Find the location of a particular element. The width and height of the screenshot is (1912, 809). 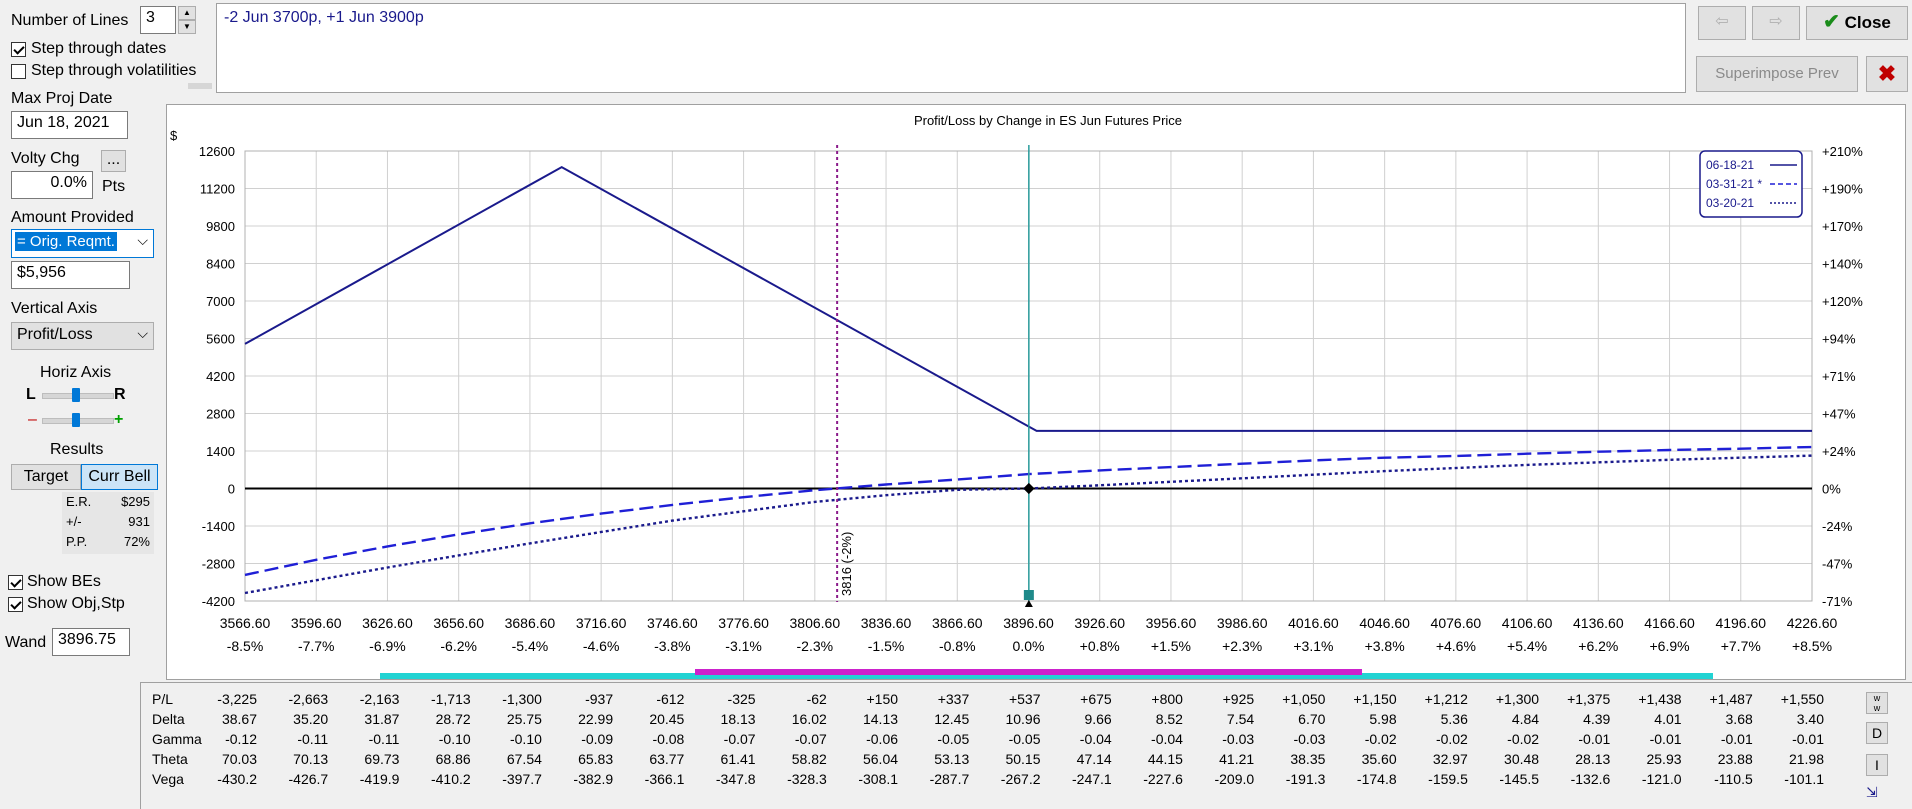

x-tick-label: 3746.60 is located at coordinates (672, 623).